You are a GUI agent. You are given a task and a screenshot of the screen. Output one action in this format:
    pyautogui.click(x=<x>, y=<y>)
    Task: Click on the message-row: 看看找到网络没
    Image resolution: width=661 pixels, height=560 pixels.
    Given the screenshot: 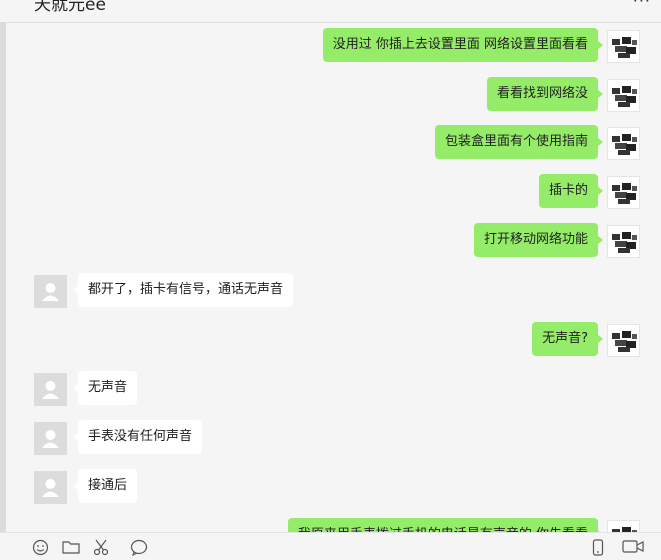 What is the action you would take?
    pyautogui.click(x=330, y=96)
    